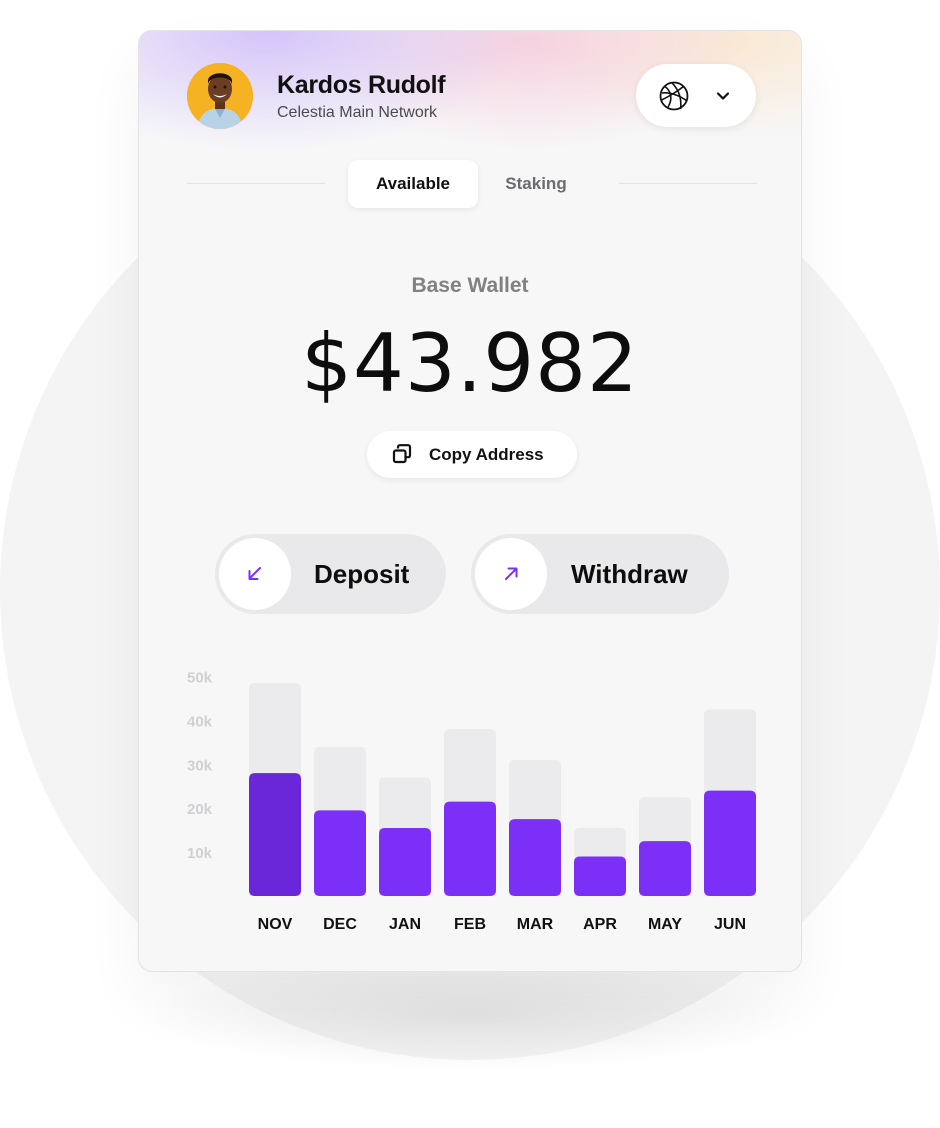 The width and height of the screenshot is (940, 1128). I want to click on x-tick-label: APR, so click(600, 924).